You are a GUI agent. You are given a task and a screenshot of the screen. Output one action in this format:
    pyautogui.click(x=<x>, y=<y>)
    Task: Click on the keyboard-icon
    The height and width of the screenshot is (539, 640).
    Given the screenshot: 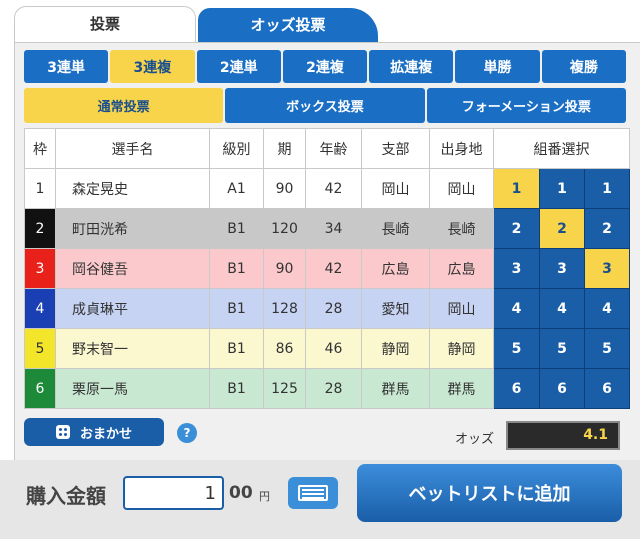 What is the action you would take?
    pyautogui.click(x=313, y=493)
    